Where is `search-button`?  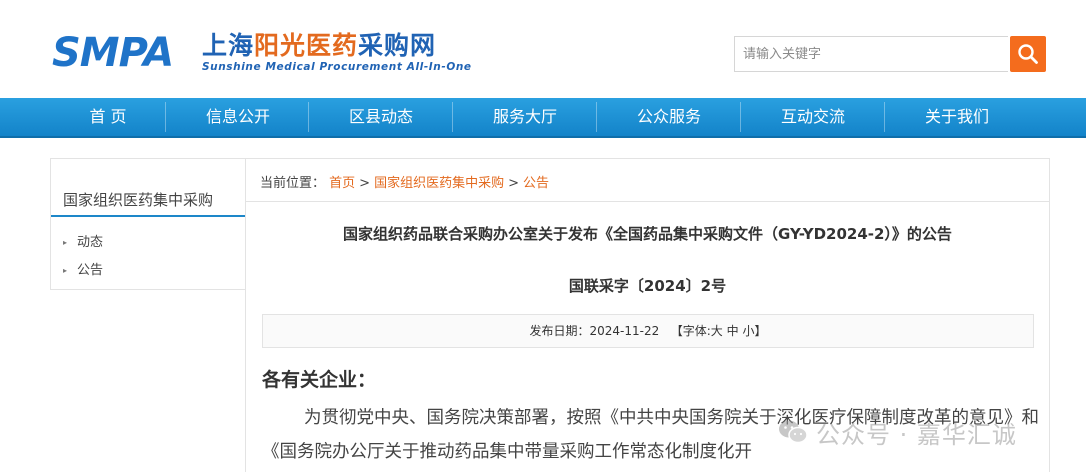 search-button is located at coordinates (1028, 54).